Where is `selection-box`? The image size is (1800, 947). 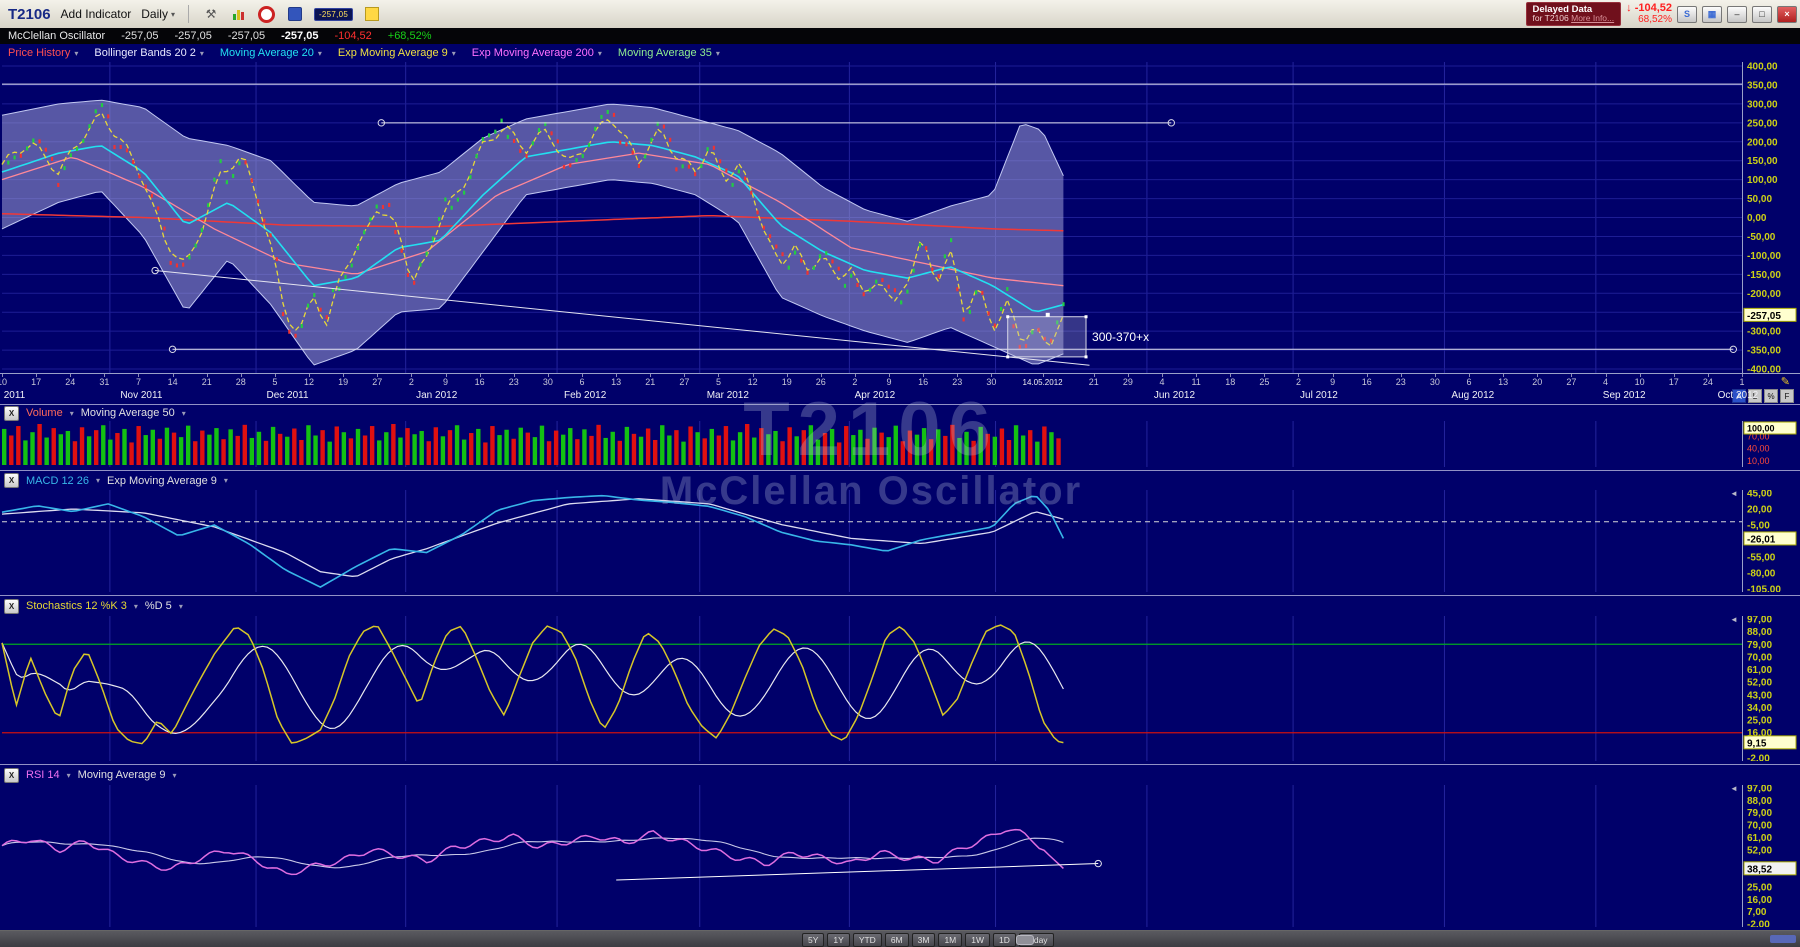 selection-box is located at coordinates (1047, 337).